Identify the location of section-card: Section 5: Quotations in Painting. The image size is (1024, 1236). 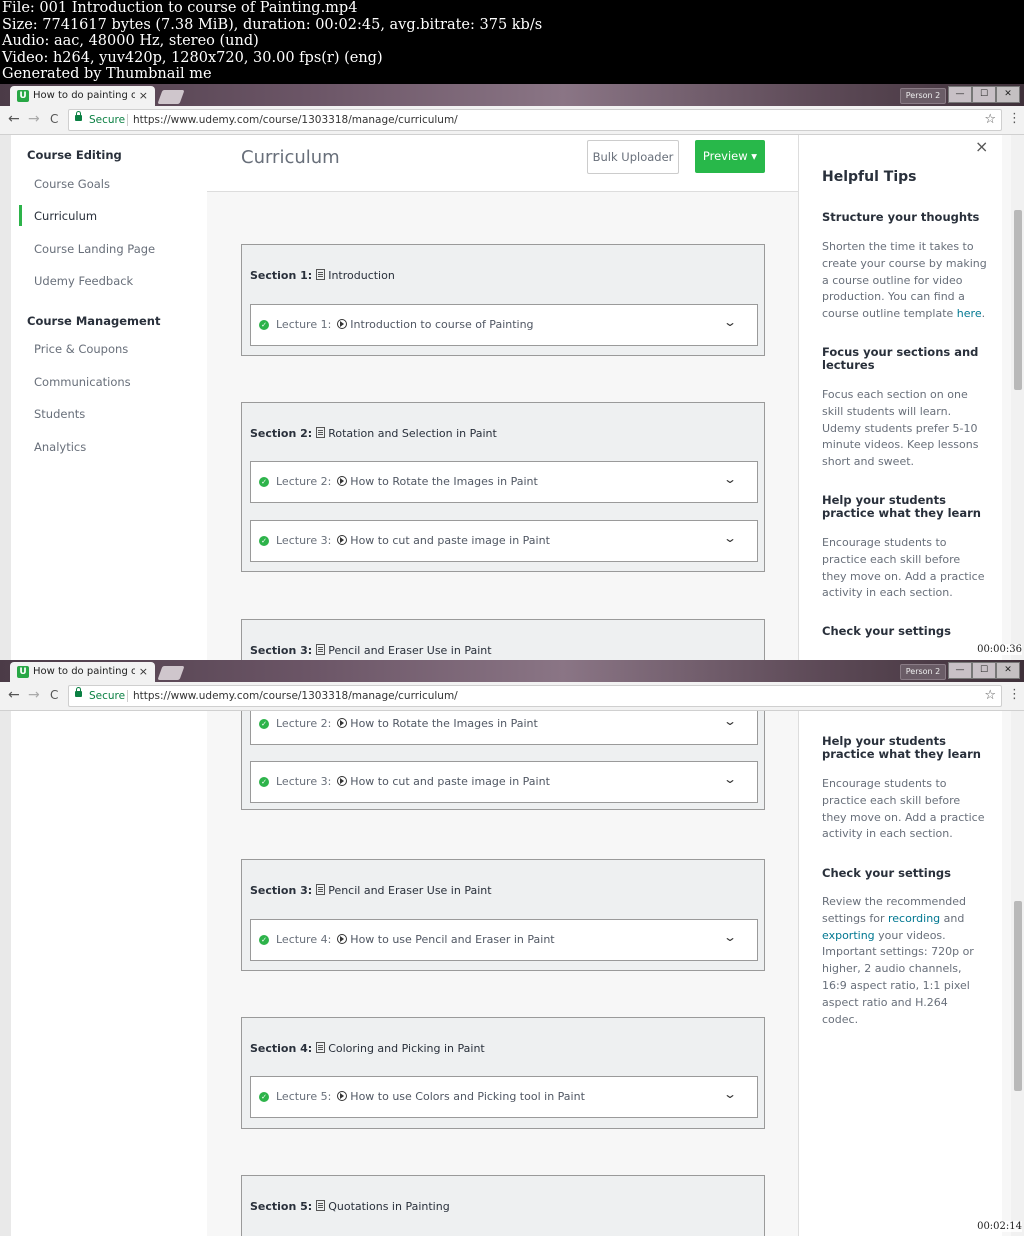
(503, 1205).